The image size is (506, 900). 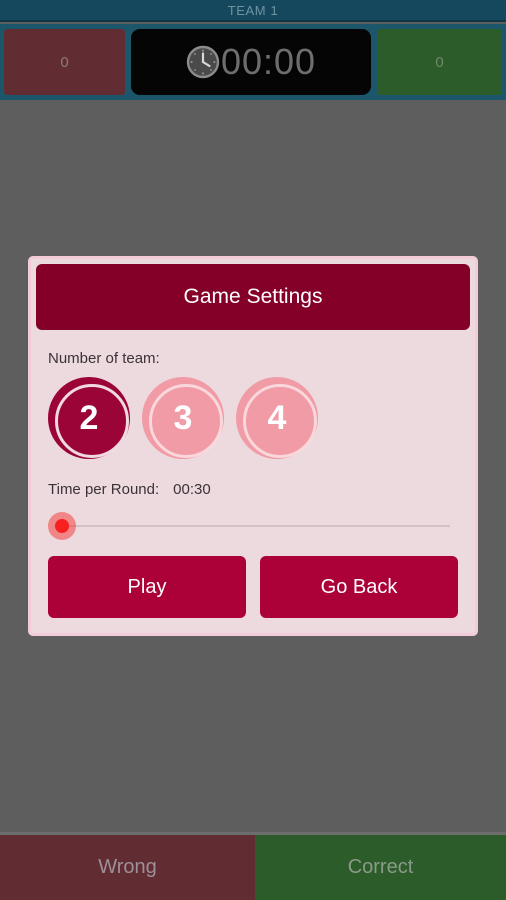 I want to click on team-banner-label: TEAM 1, so click(x=253, y=10).